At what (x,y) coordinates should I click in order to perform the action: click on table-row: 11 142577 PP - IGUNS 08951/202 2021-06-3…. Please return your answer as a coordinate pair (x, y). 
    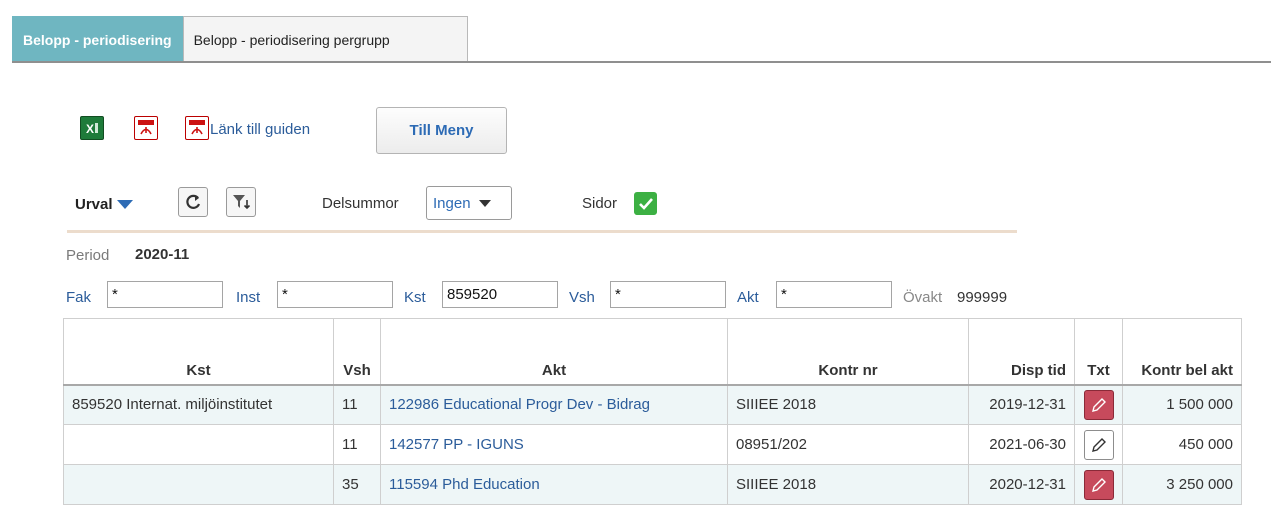
    Looking at the image, I should click on (652, 444).